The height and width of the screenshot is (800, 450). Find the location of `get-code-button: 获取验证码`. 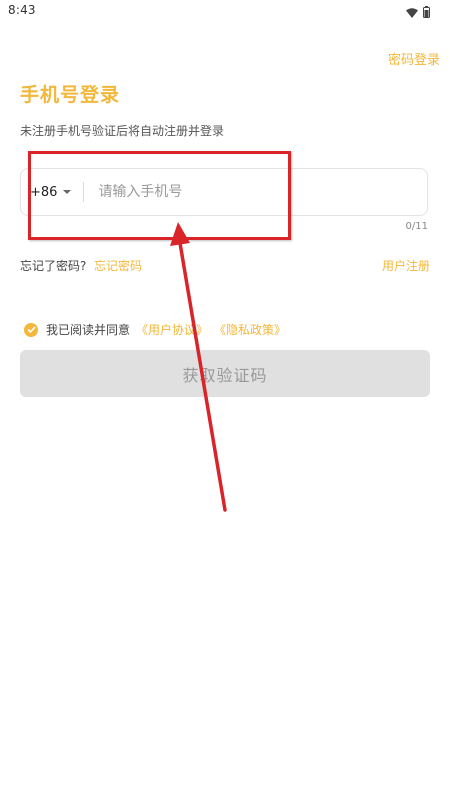

get-code-button: 获取验证码 is located at coordinates (225, 373).